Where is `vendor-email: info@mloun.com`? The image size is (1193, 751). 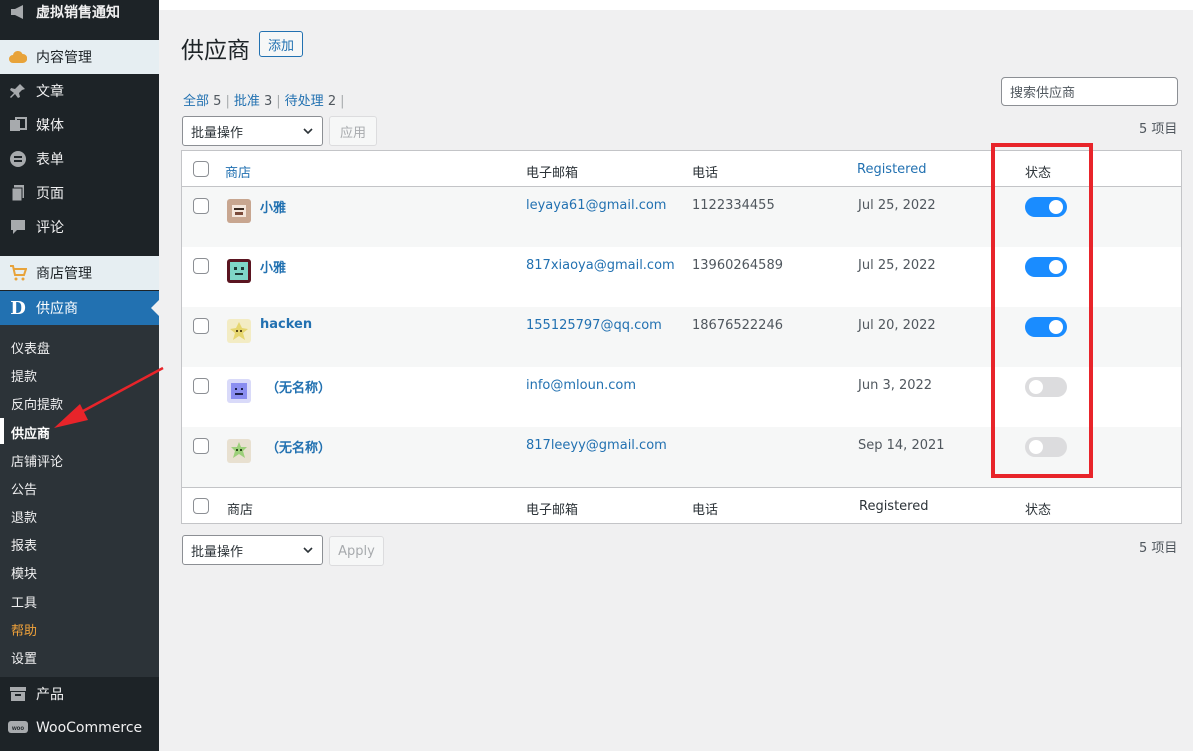 vendor-email: info@mloun.com is located at coordinates (581, 385).